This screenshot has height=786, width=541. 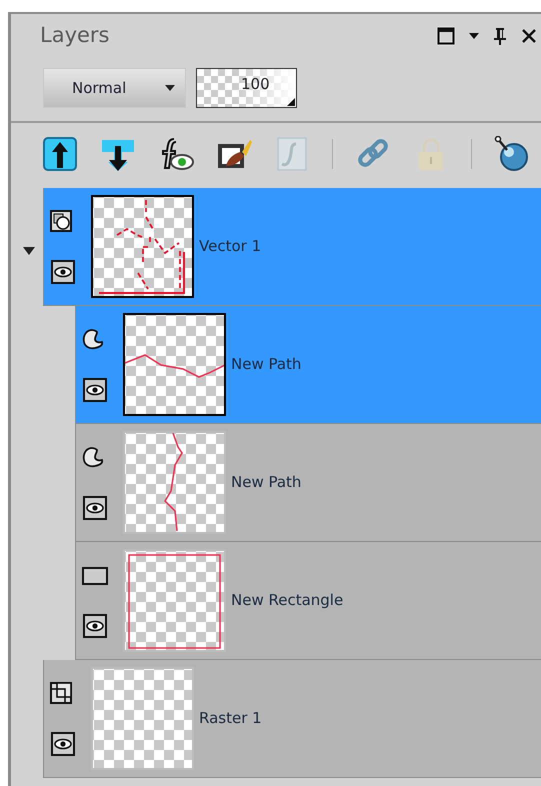 I want to click on layer-name: New Rectangle, so click(x=287, y=601).